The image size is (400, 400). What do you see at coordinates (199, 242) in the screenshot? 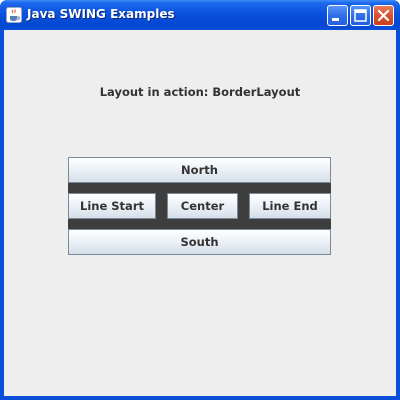
I see `south-button: South` at bounding box center [199, 242].